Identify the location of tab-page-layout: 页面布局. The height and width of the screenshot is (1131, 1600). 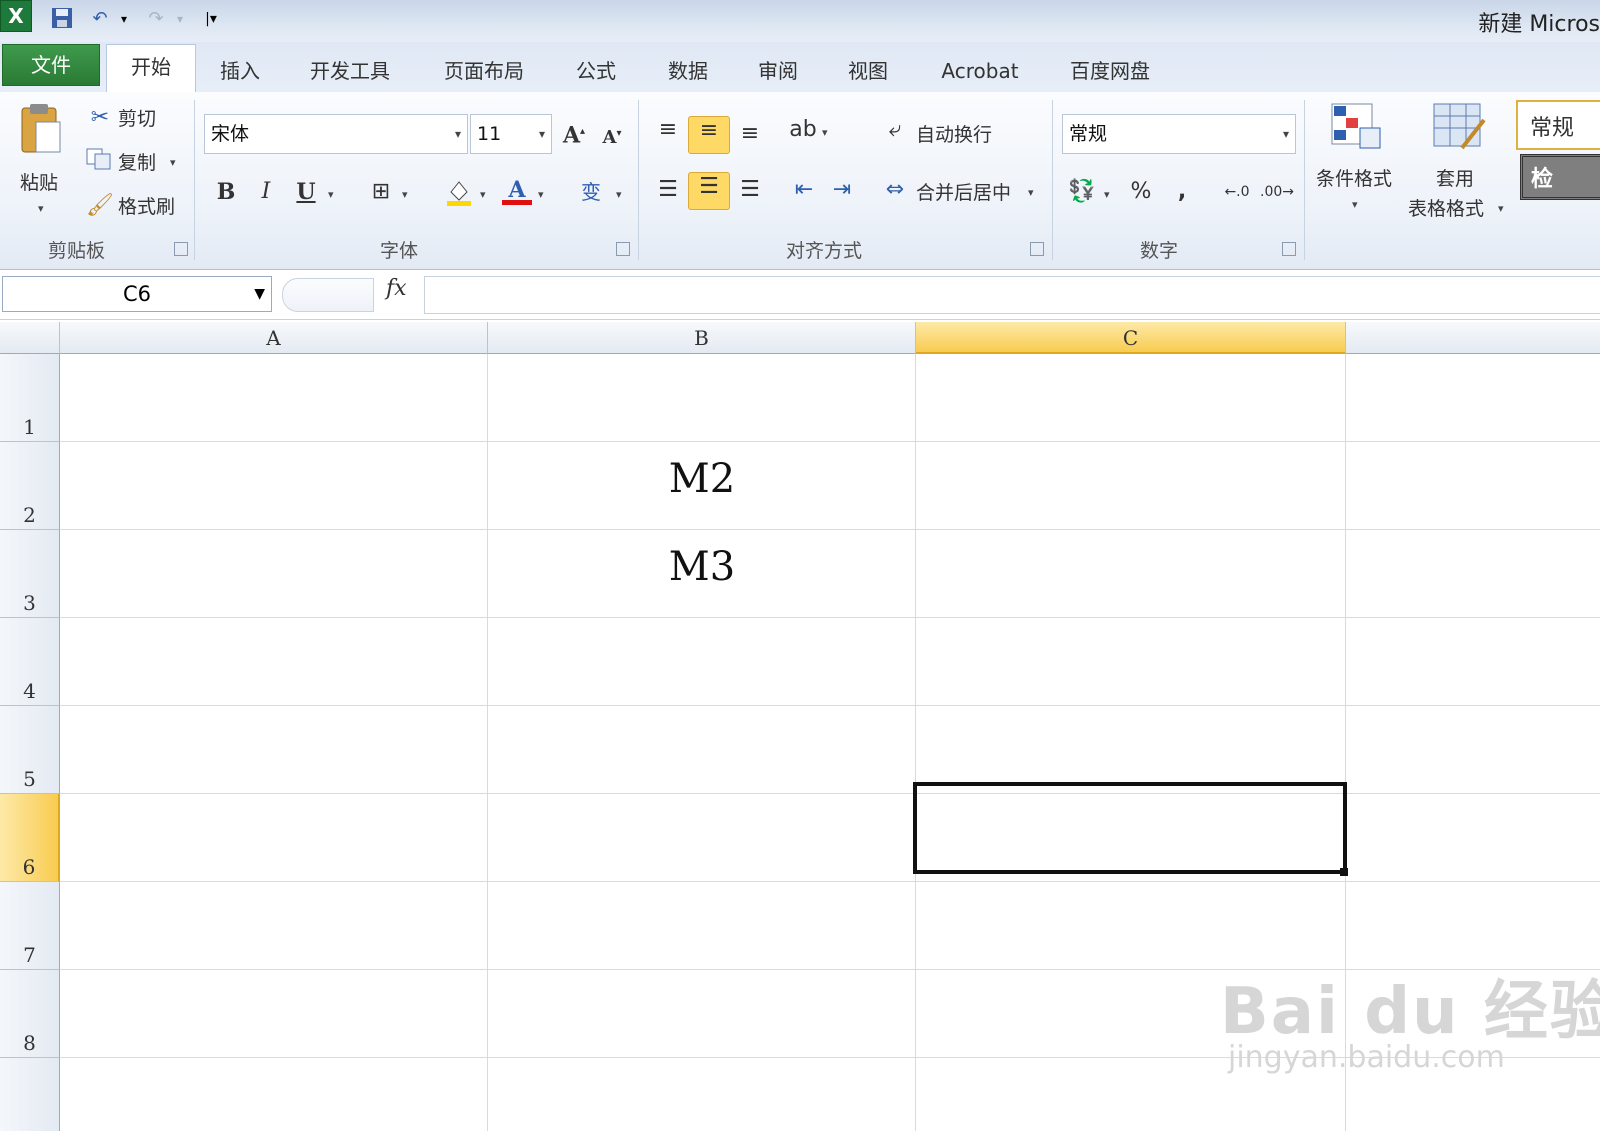
(484, 71).